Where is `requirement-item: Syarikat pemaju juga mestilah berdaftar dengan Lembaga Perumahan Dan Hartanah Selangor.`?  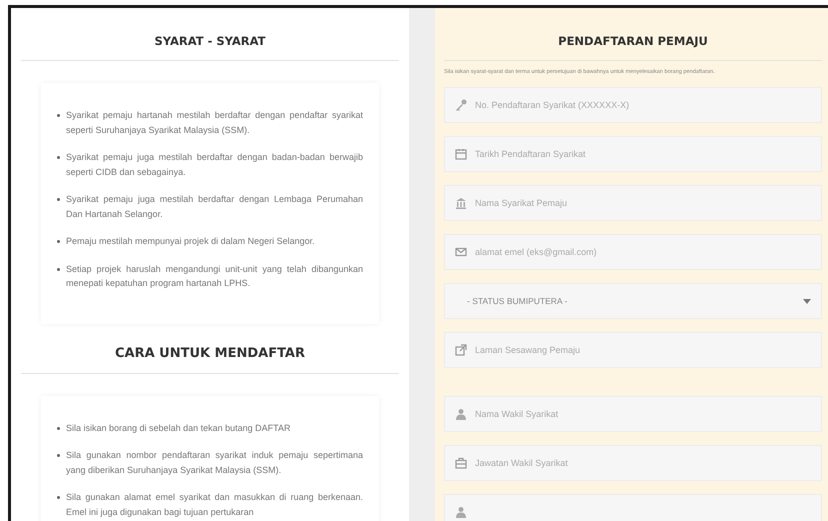 requirement-item: Syarikat pemaju juga mestilah berdaftar dengan Lembaga Perumahan Dan Hartanah Selangor. is located at coordinates (210, 206).